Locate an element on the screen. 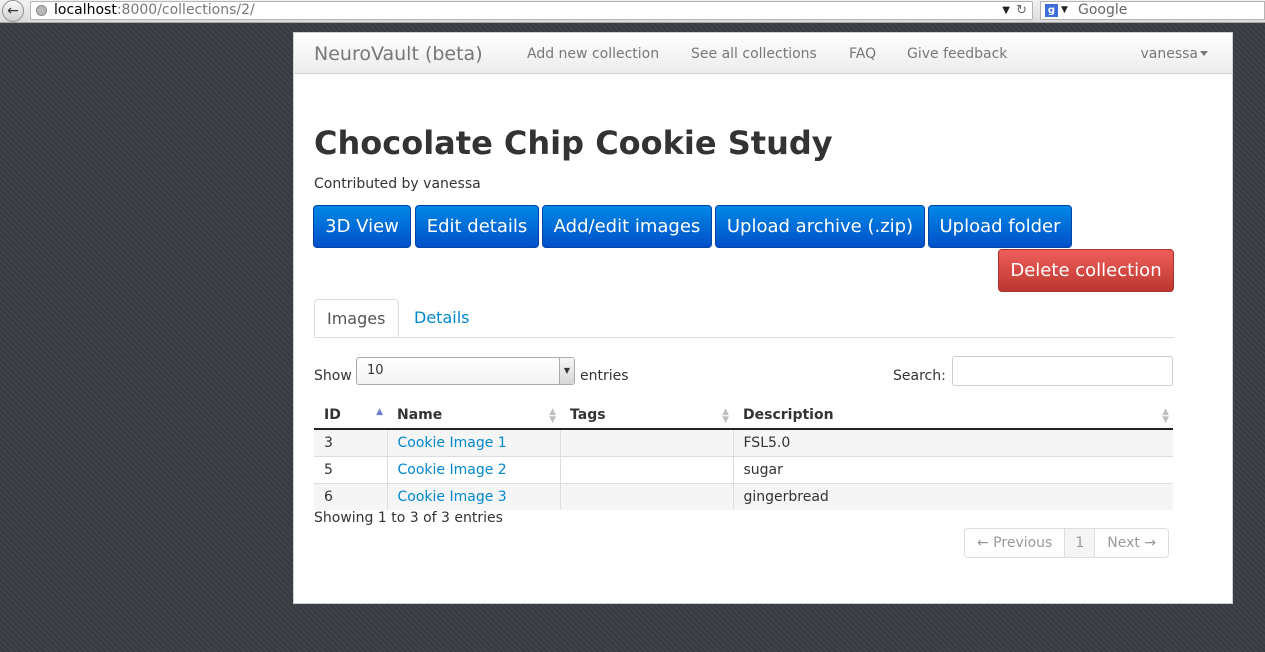 This screenshot has height=652, width=1265. cell-name: Cookie Image 2 is located at coordinates (473, 470).